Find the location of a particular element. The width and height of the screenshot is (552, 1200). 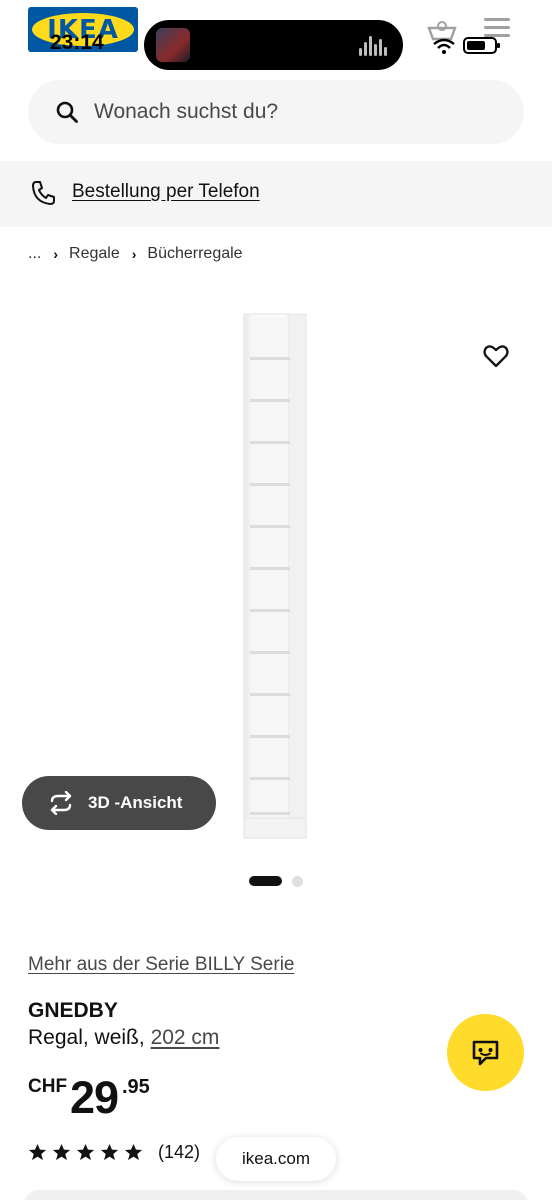

now-playing-artwork is located at coordinates (173, 45).